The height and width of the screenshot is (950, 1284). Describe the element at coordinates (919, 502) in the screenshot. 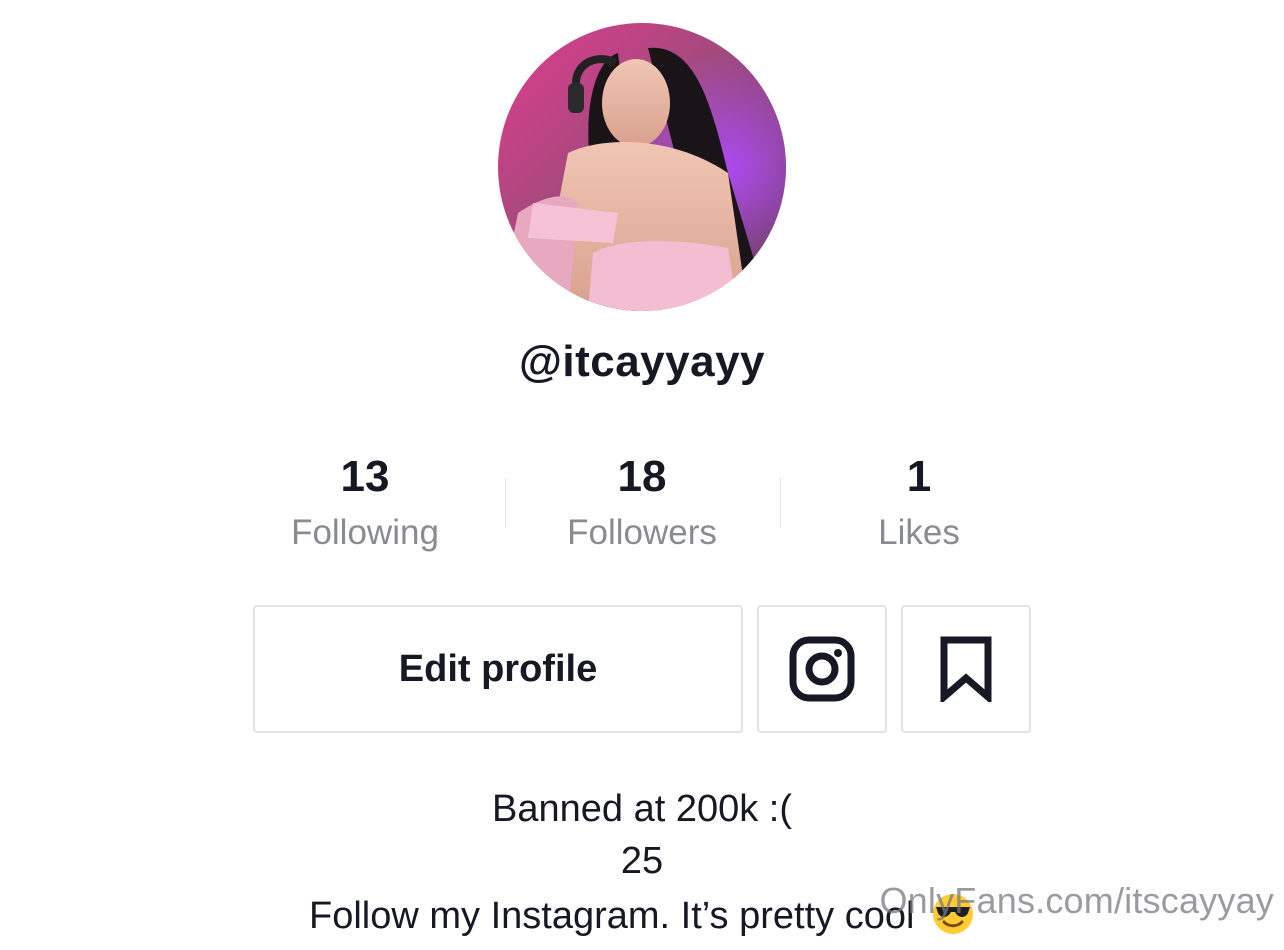

I see `stat-likes: 1 Likes` at that location.